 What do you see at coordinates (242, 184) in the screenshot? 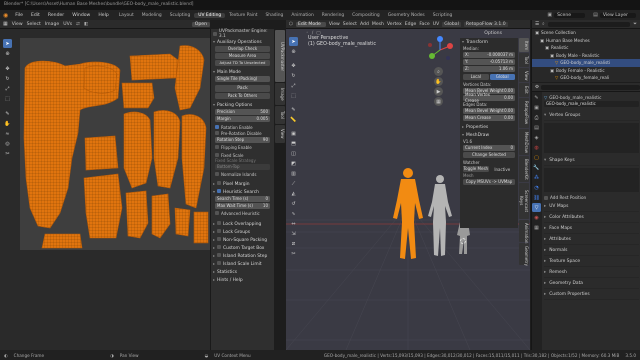
I see `pixel-margin-header: ▸ Pixel Margin` at bounding box center [242, 184].